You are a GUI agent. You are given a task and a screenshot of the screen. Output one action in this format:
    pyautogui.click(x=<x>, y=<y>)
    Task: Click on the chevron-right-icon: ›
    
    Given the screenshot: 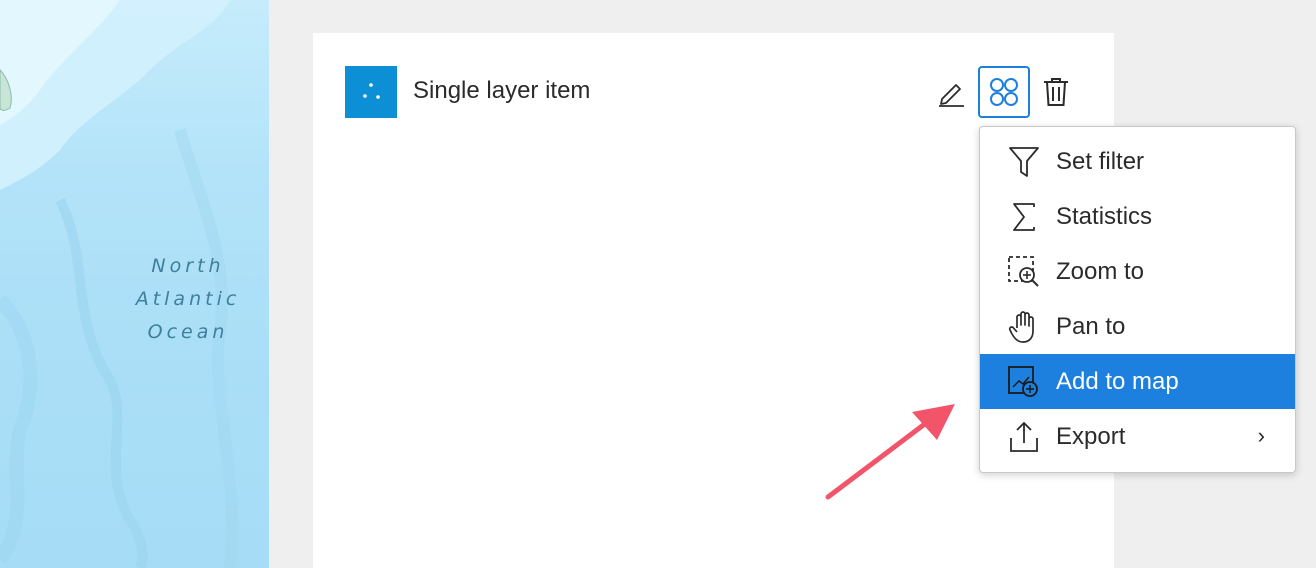 What is the action you would take?
    pyautogui.click(x=1261, y=435)
    